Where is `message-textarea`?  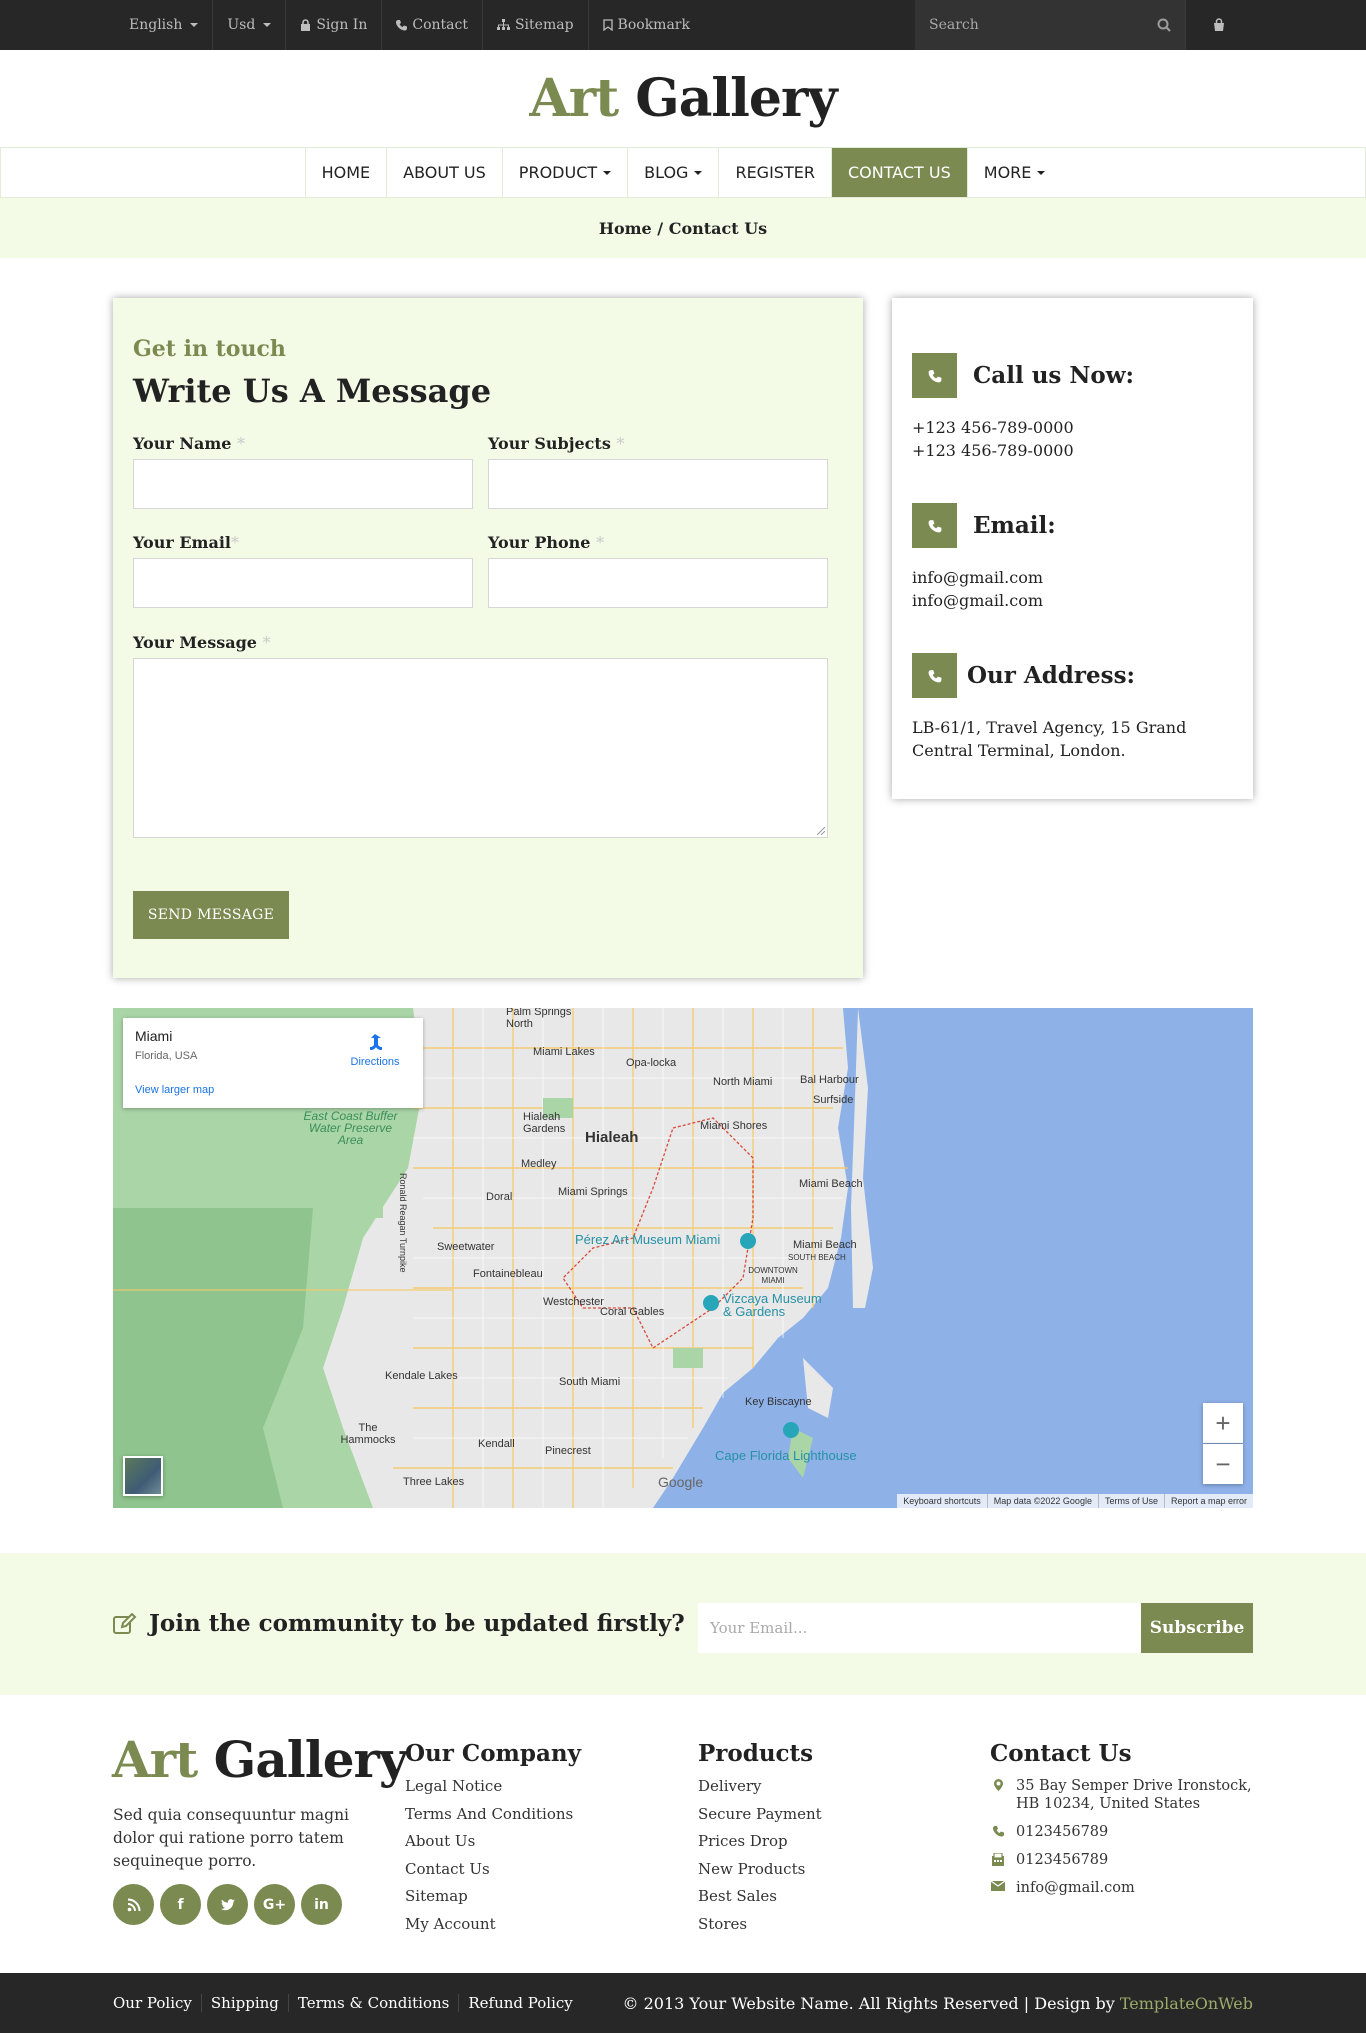
message-textarea is located at coordinates (480, 748).